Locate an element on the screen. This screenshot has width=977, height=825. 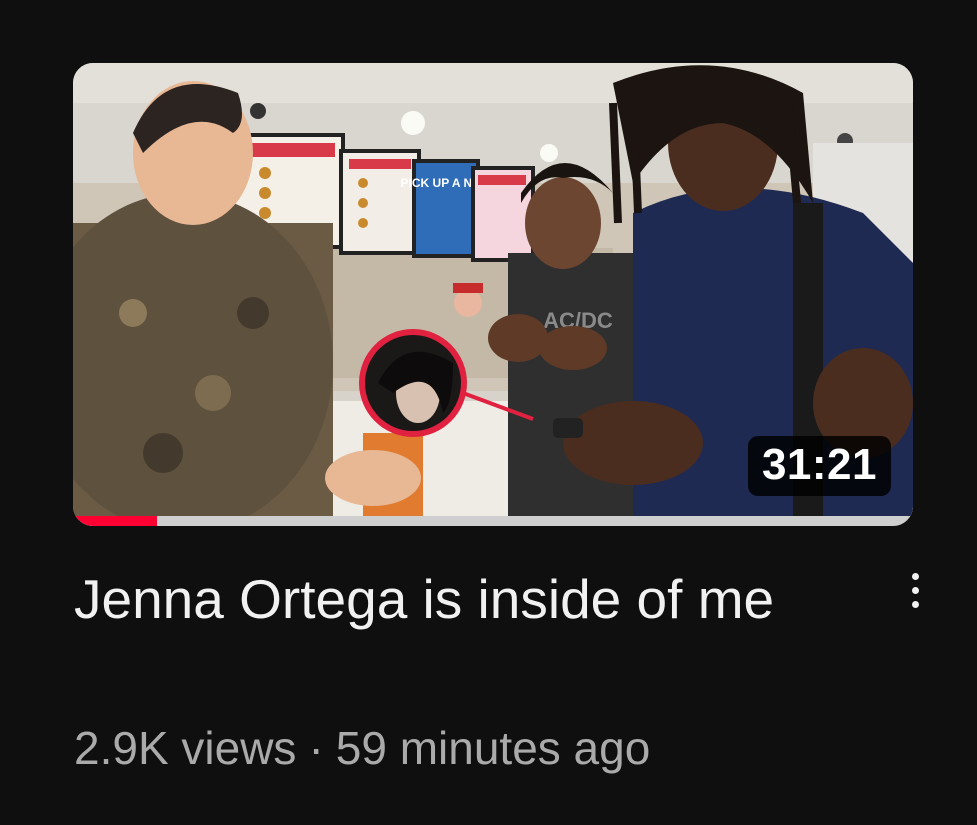
view-count: 2.9K views is located at coordinates (185, 748).